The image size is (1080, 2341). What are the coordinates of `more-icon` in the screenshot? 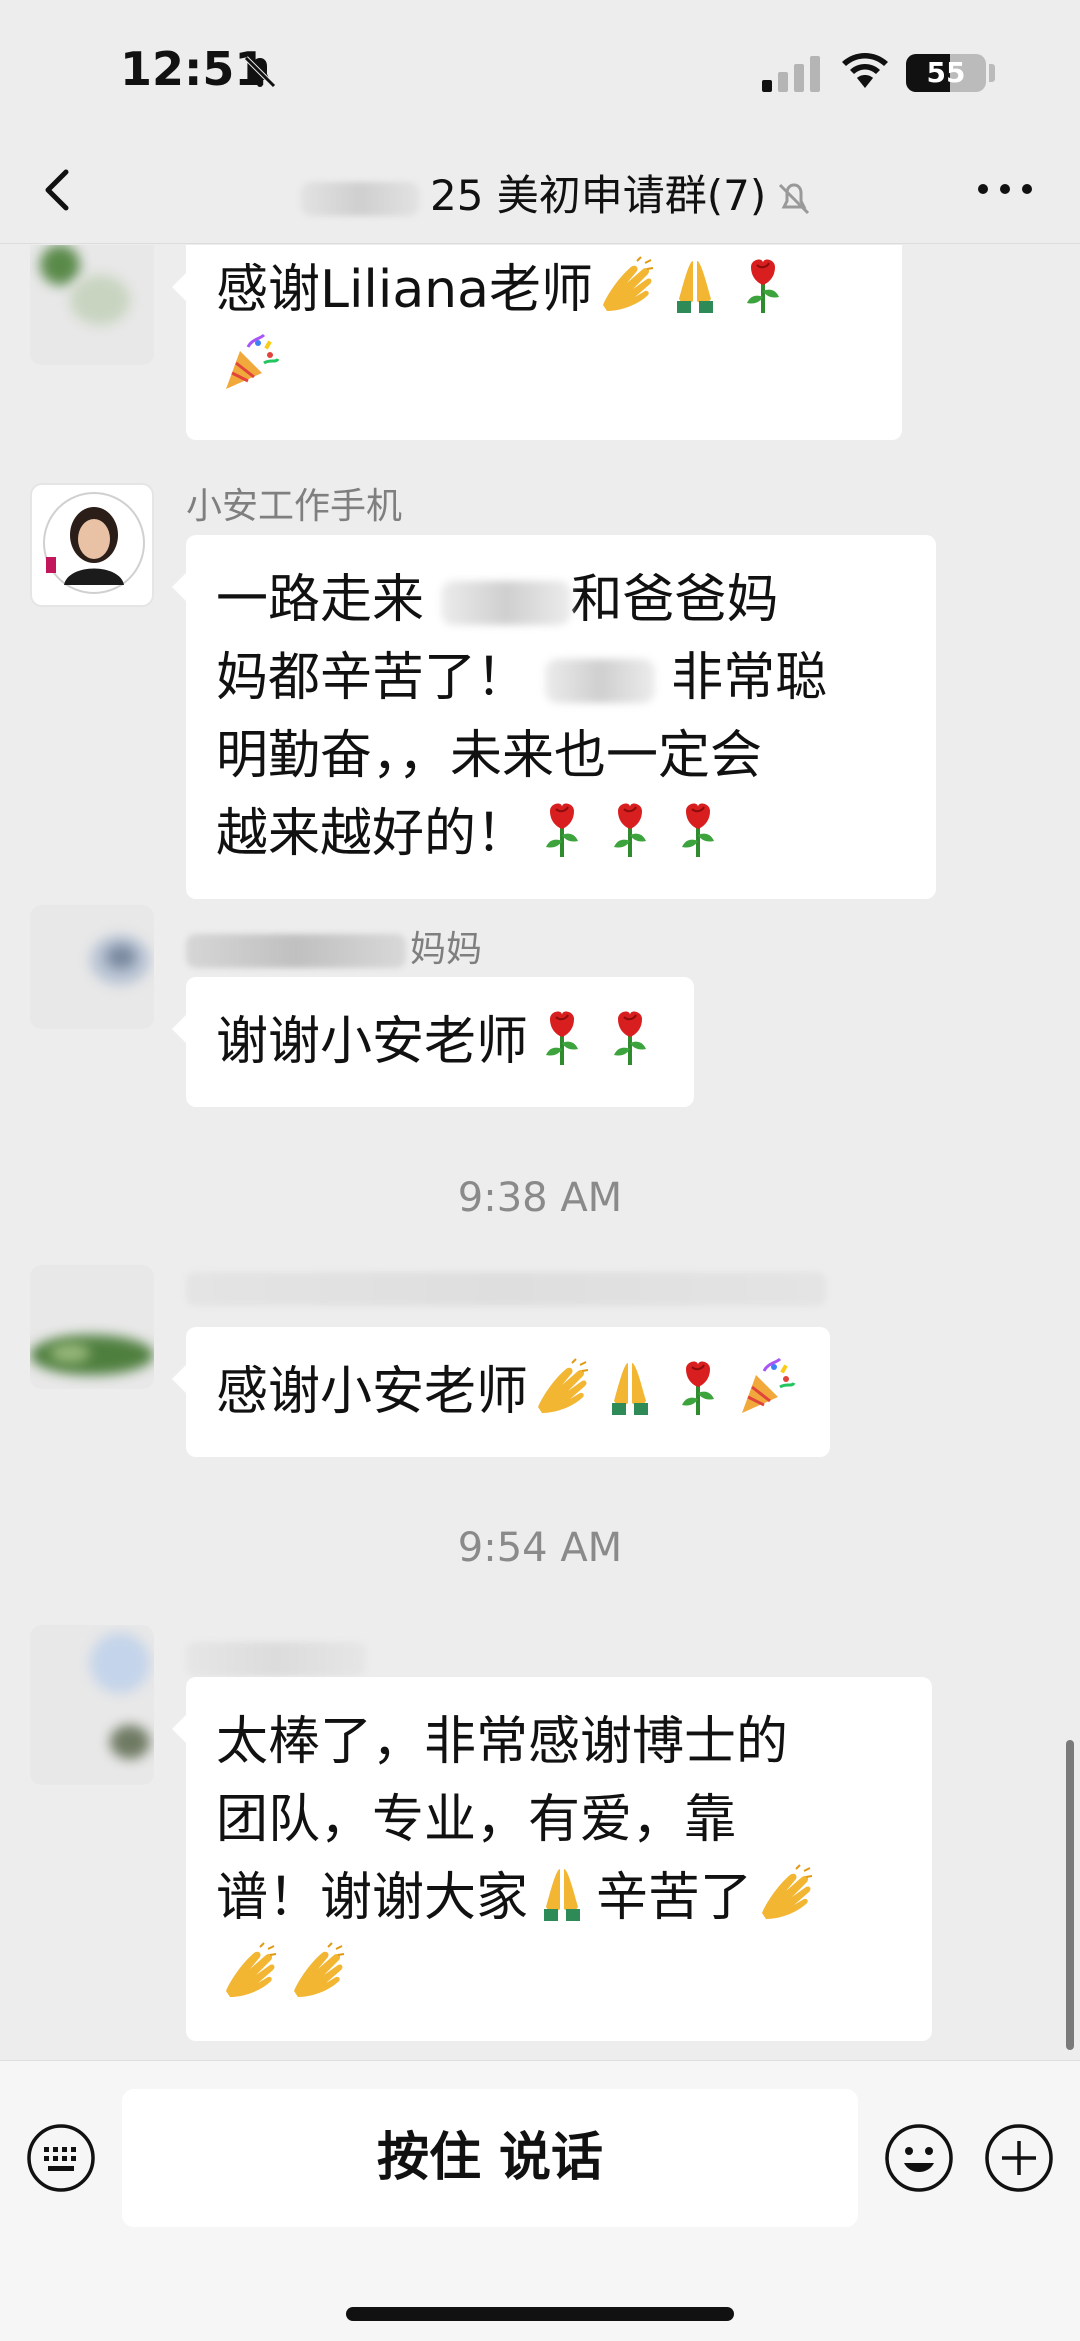 It's located at (1005, 189).